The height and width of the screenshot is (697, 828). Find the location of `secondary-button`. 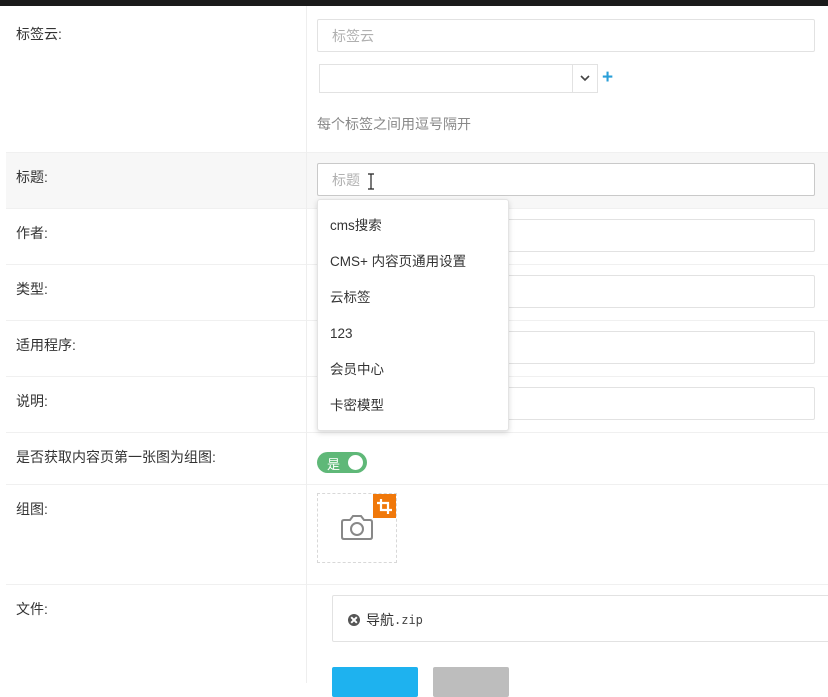

secondary-button is located at coordinates (471, 682).